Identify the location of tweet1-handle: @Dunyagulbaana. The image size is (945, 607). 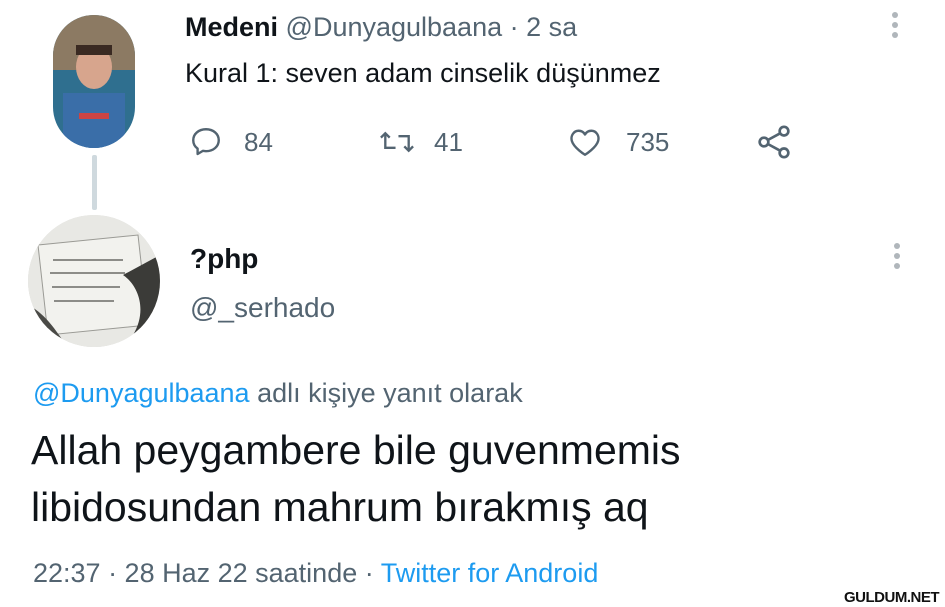
(394, 27).